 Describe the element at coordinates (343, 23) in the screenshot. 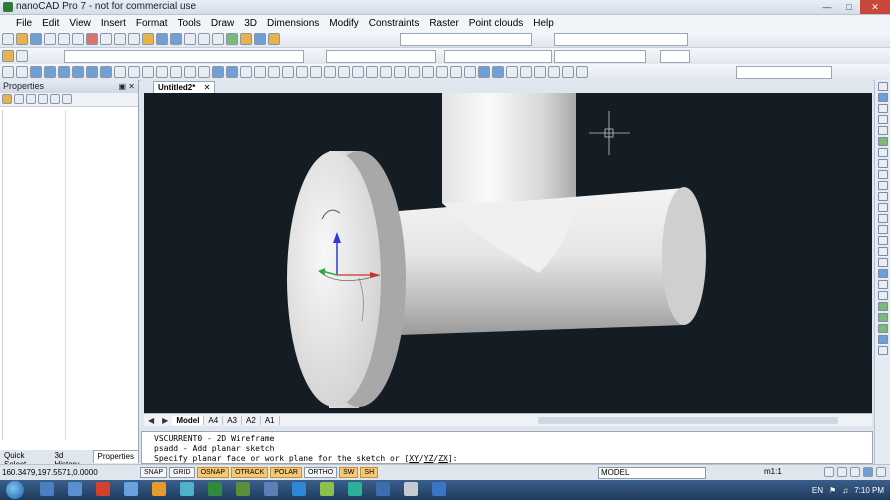

I see `menu-modify: Modify` at that location.